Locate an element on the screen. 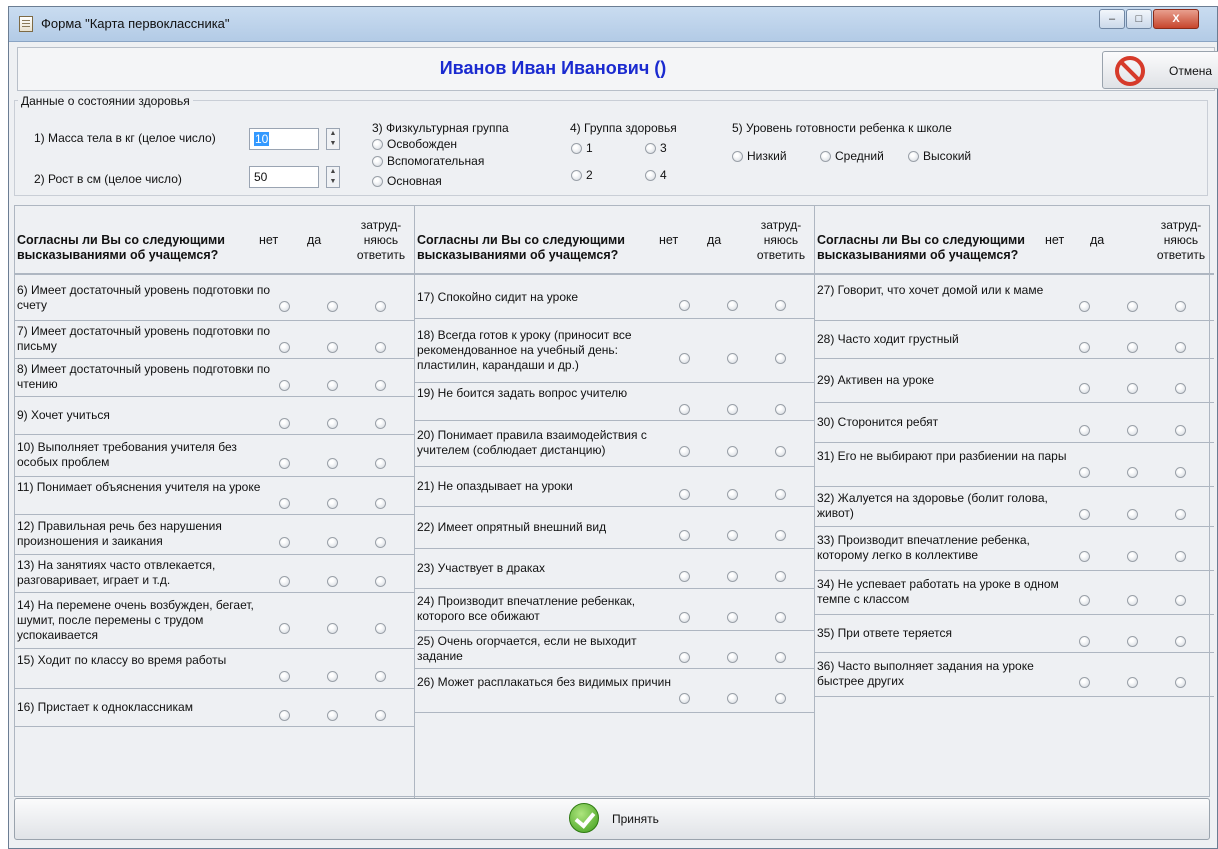 This screenshot has height=849, width=1218. cancel-button: Отмена is located at coordinates (1160, 70).